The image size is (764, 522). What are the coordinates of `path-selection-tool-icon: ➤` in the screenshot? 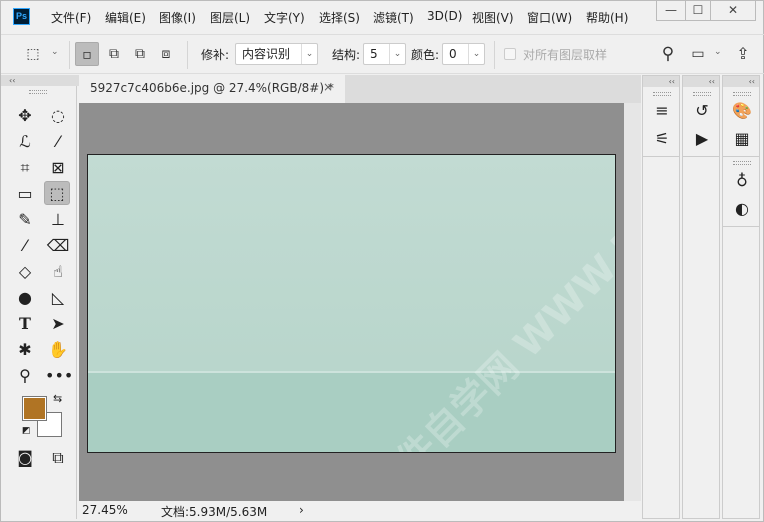 It's located at (58, 324).